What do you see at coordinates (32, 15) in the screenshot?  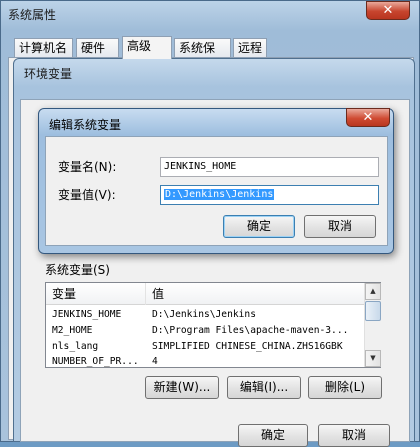 I see `system-properties-title: 系统属性` at bounding box center [32, 15].